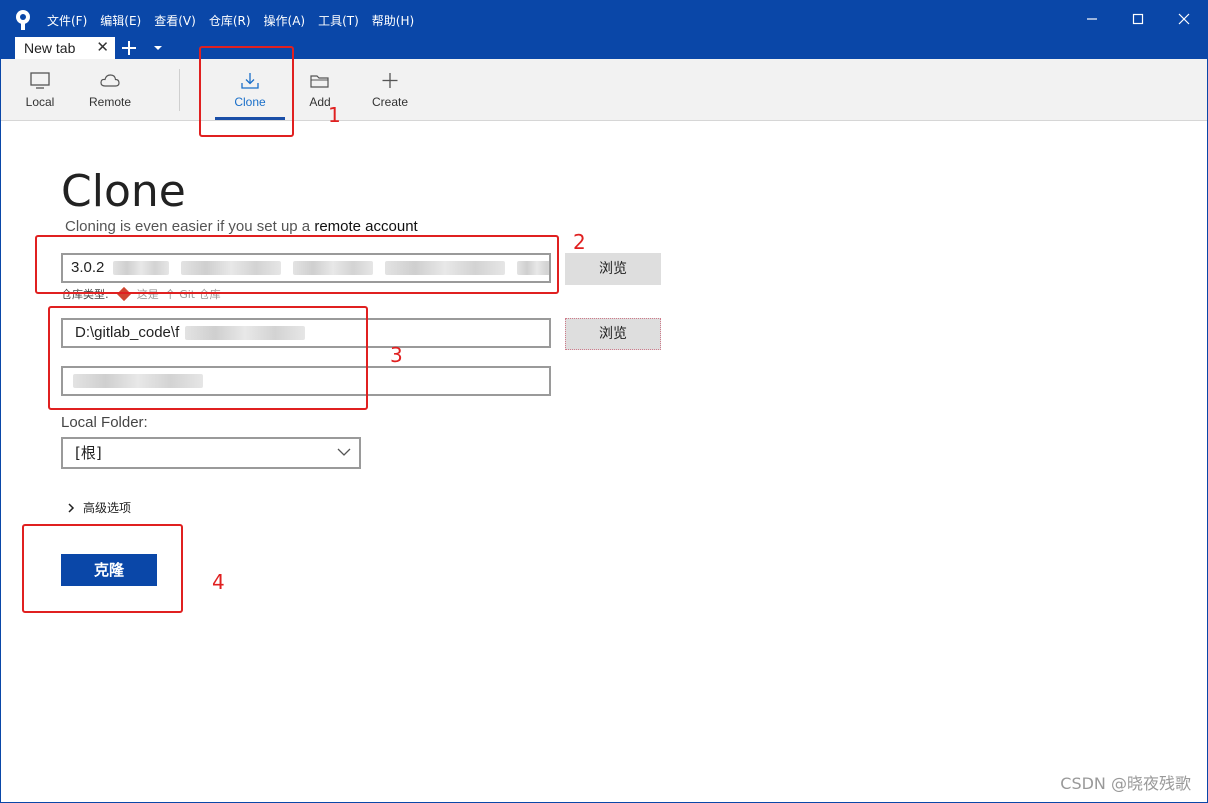 The height and width of the screenshot is (803, 1208). What do you see at coordinates (88, 453) in the screenshot?
I see `local-folder-value: [根]` at bounding box center [88, 453].